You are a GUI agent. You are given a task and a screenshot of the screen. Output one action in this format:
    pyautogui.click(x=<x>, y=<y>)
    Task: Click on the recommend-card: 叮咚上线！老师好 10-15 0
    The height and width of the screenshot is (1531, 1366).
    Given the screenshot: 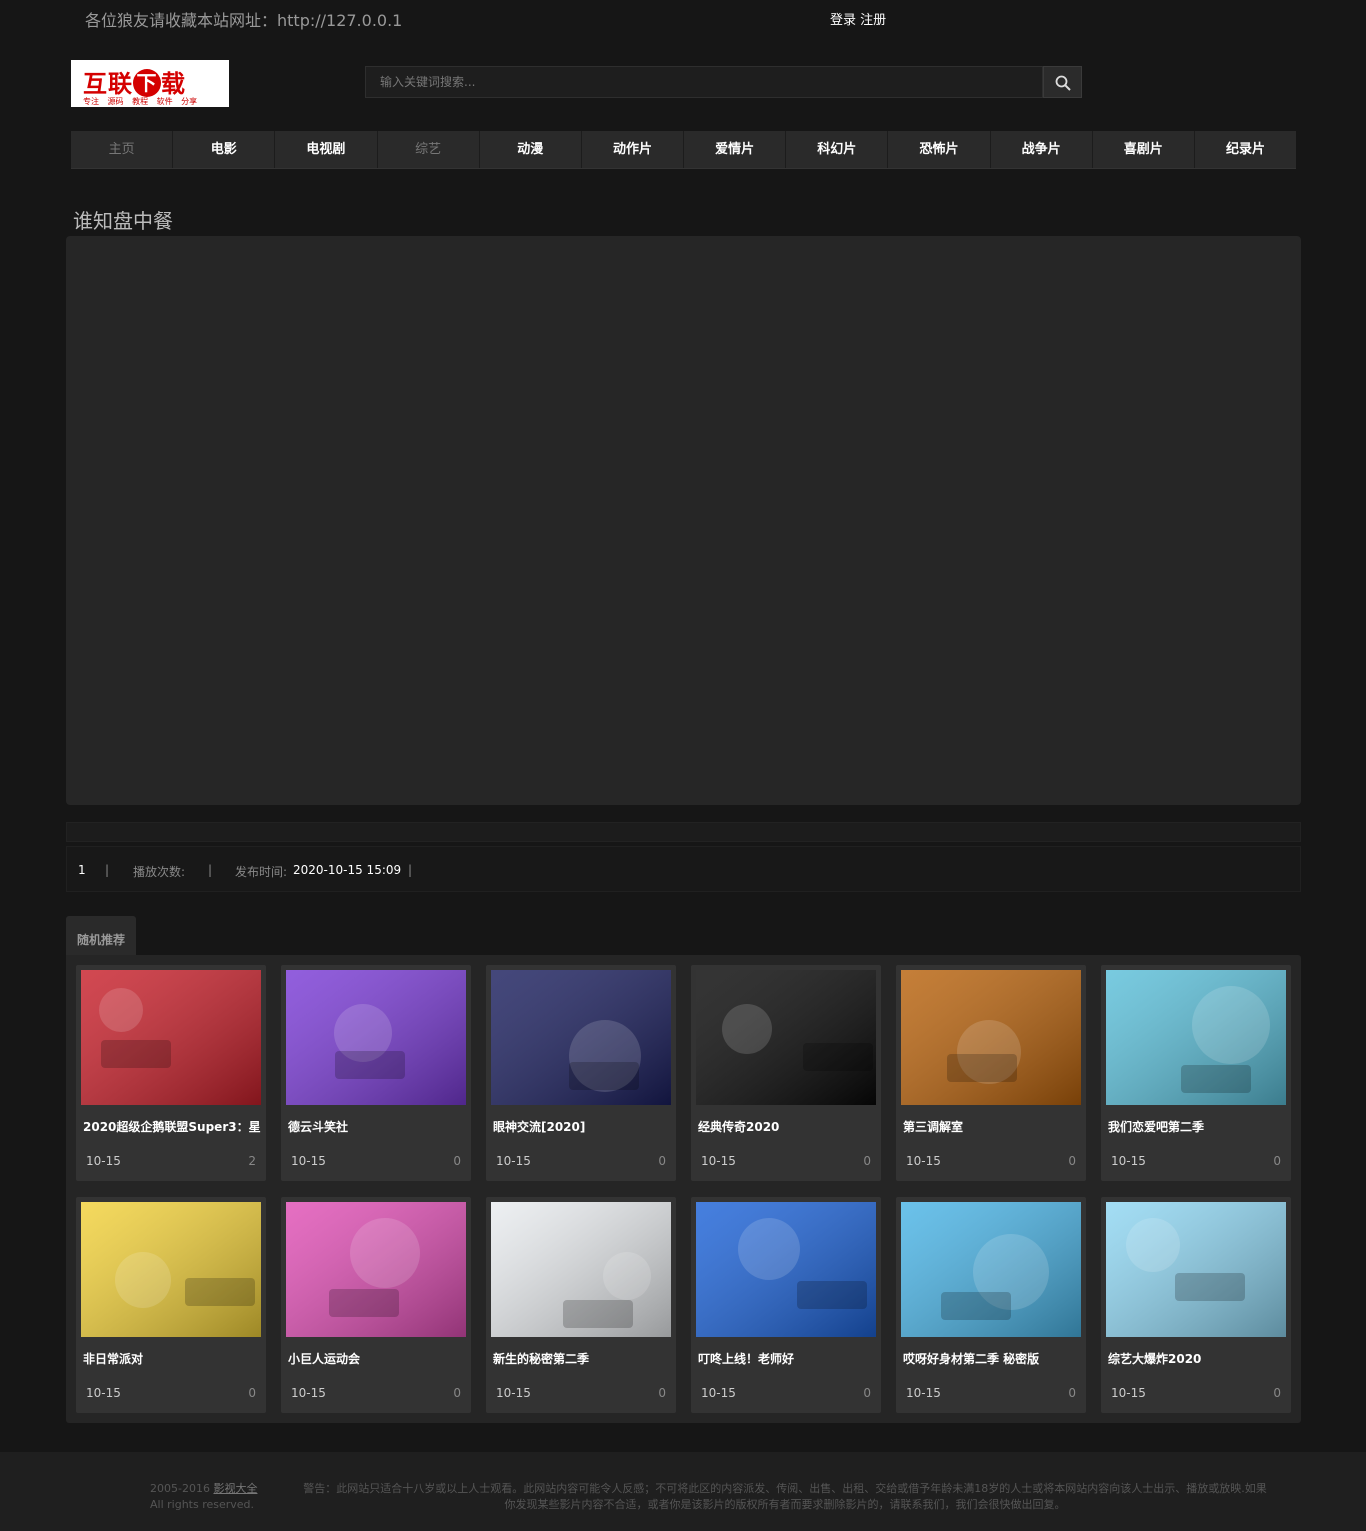 What is the action you would take?
    pyautogui.click(x=786, y=1305)
    